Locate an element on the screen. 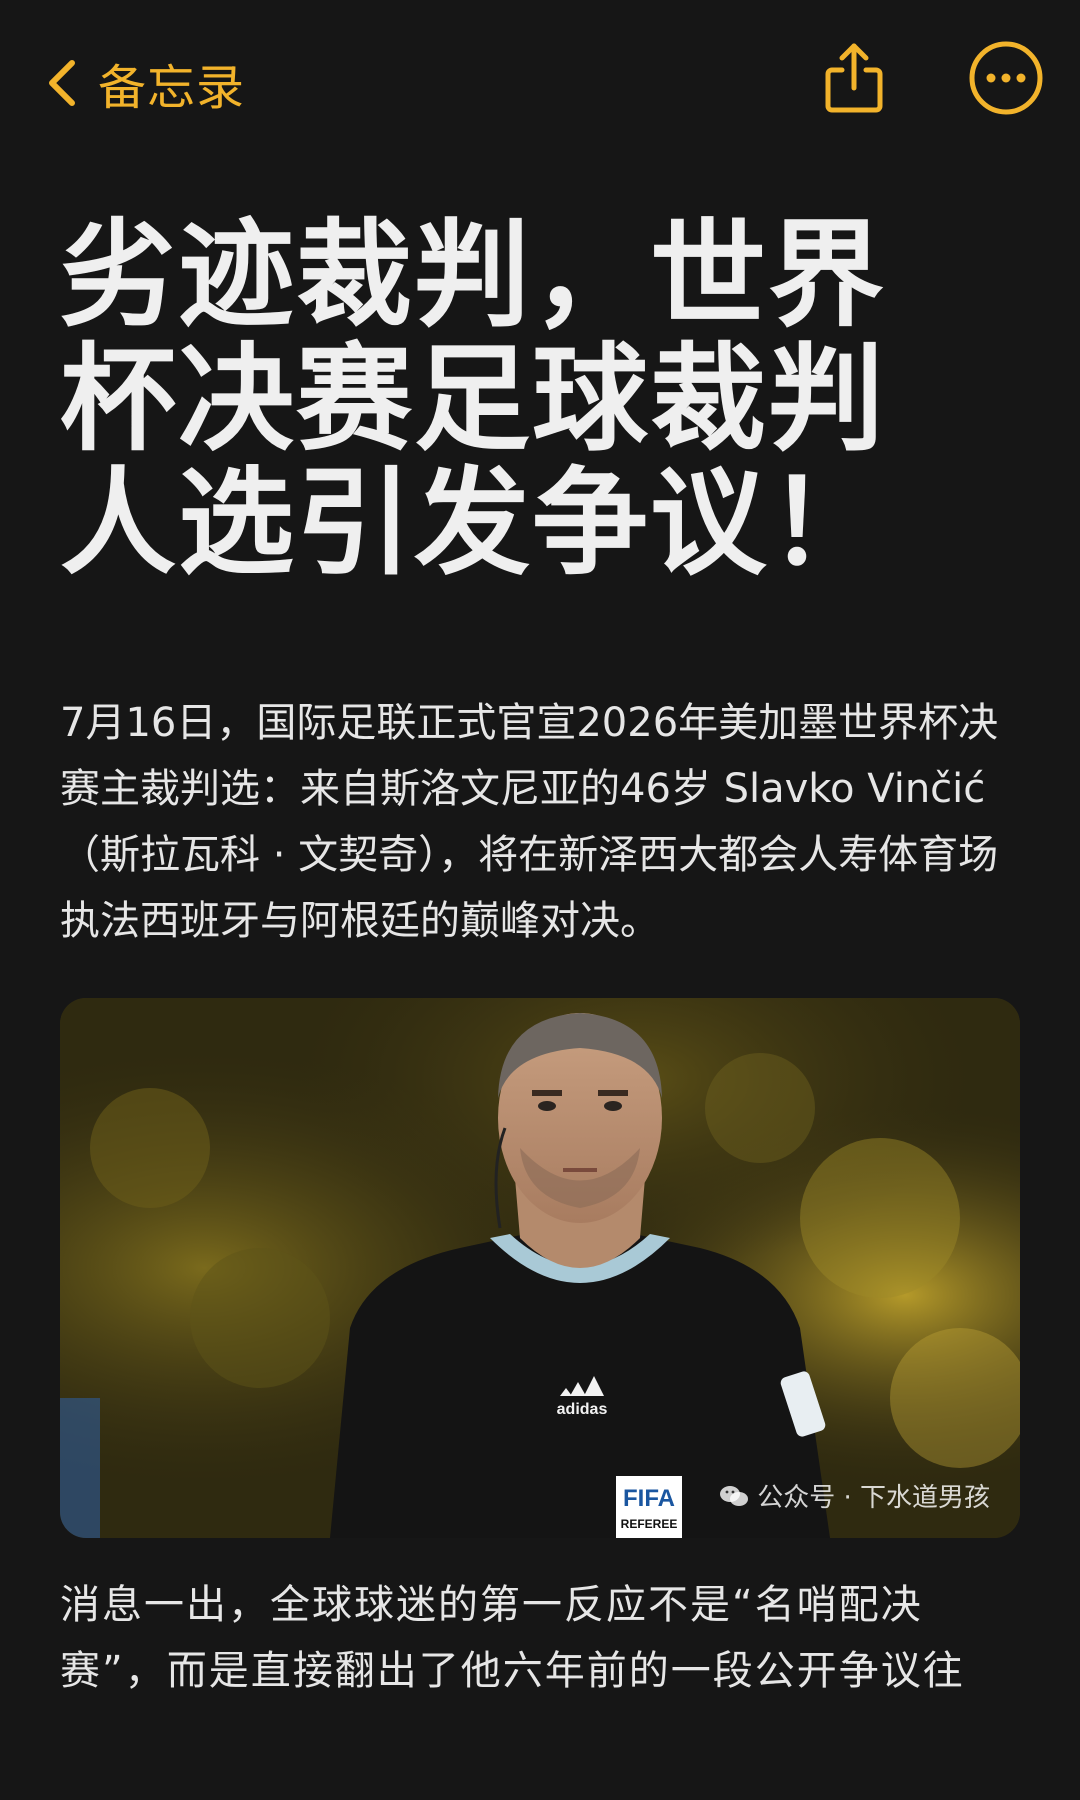 The height and width of the screenshot is (1800, 1080). jersey-brand: adidas is located at coordinates (582, 1409).